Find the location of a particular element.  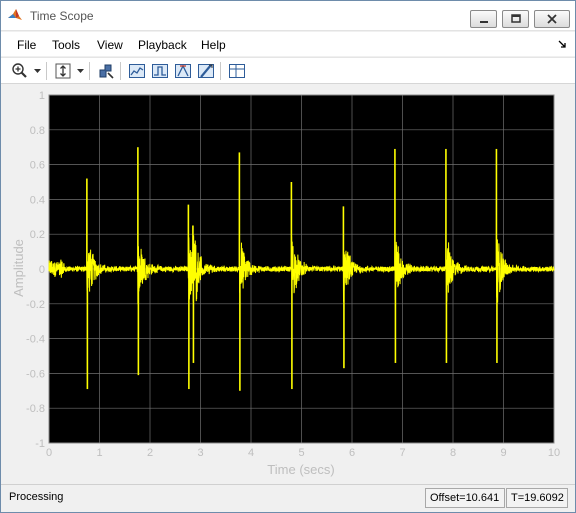

matlab-logo-icon is located at coordinates (15, 14).